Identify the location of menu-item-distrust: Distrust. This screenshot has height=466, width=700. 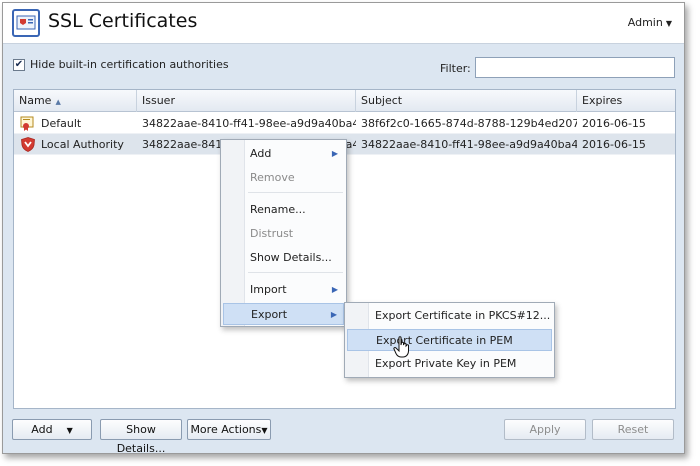
(283, 234).